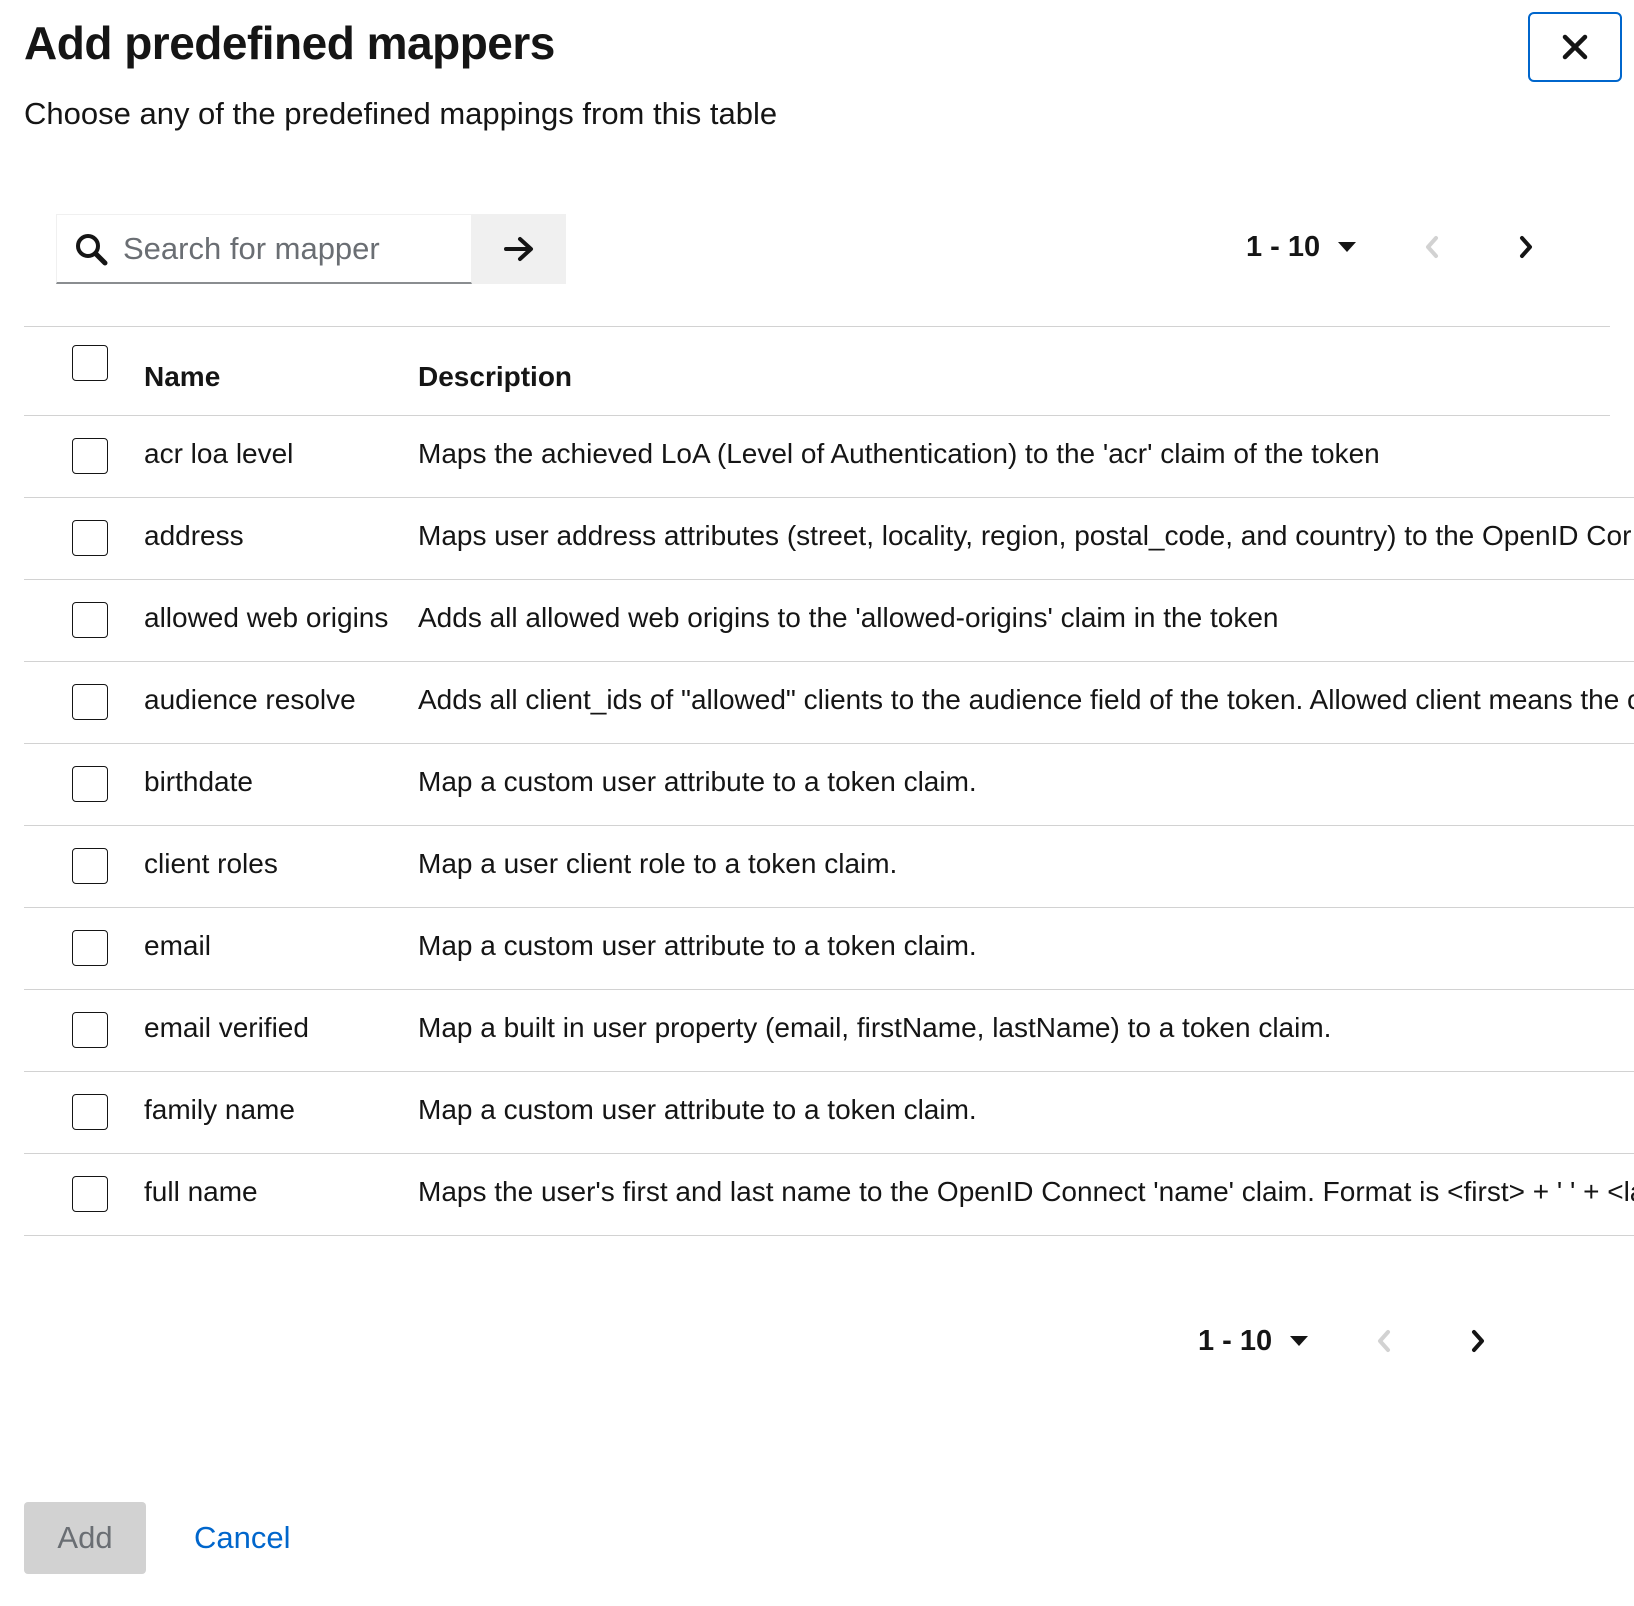  I want to click on top-pagination: 1 - 10, so click(1396, 247).